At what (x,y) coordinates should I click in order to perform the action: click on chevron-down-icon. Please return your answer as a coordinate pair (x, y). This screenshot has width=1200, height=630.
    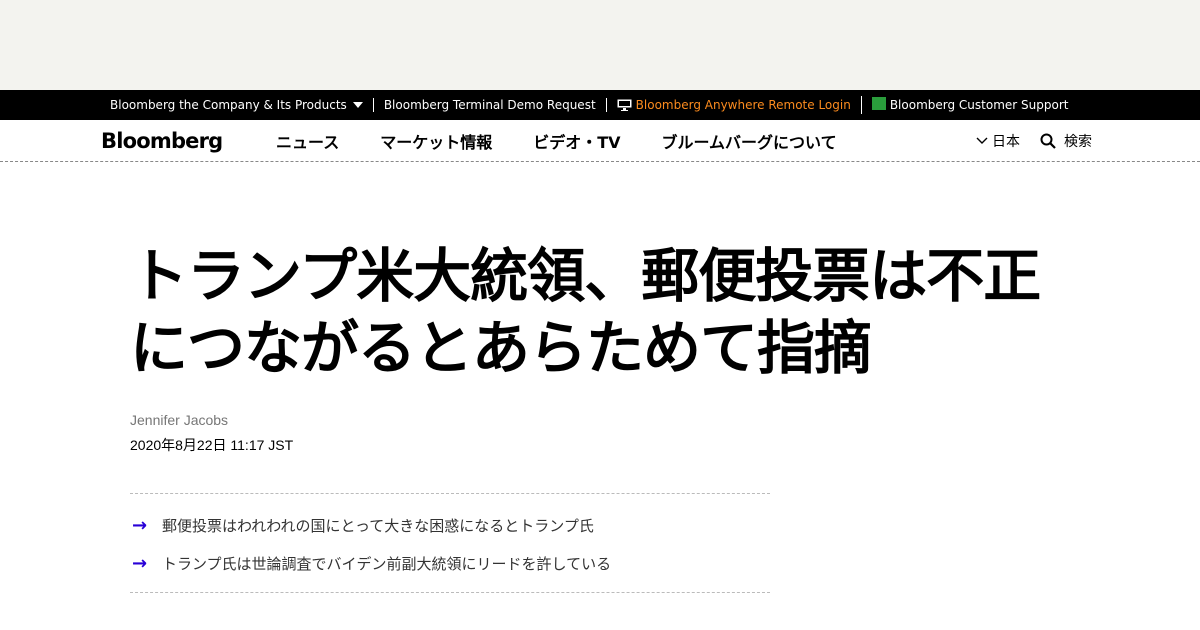
    Looking at the image, I should click on (982, 140).